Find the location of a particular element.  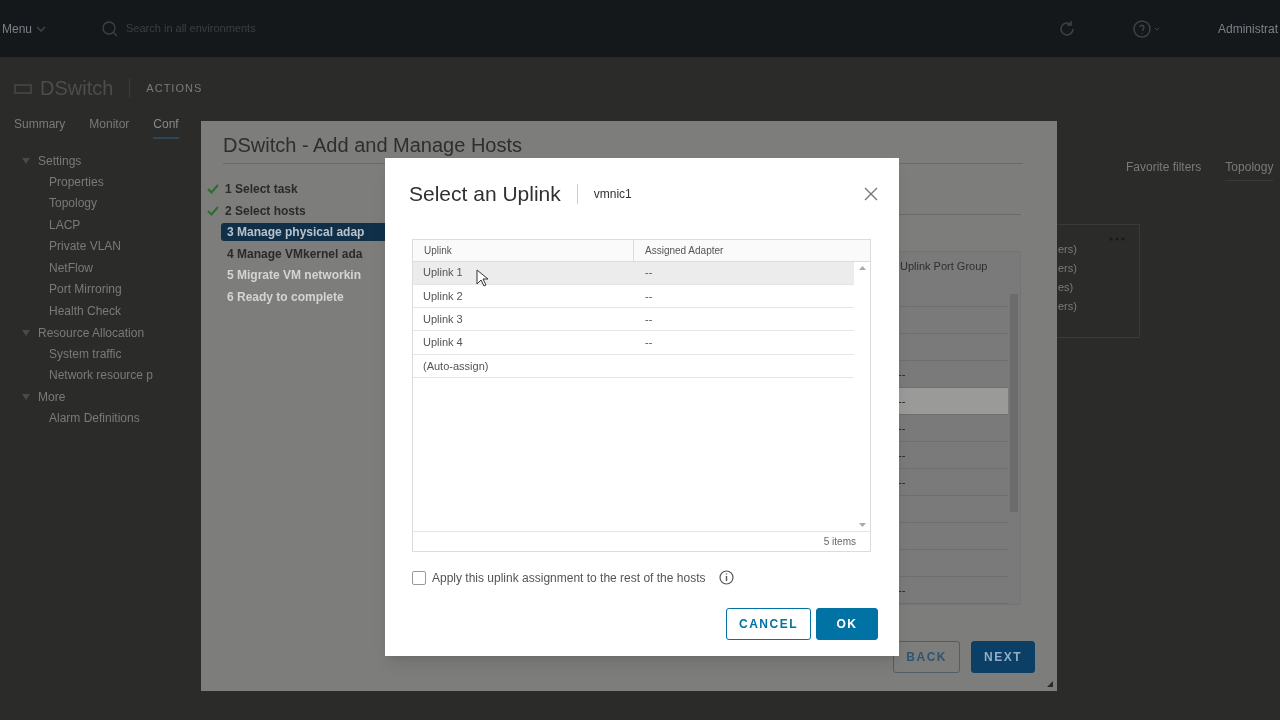

tree-group: More is located at coordinates (52, 397).